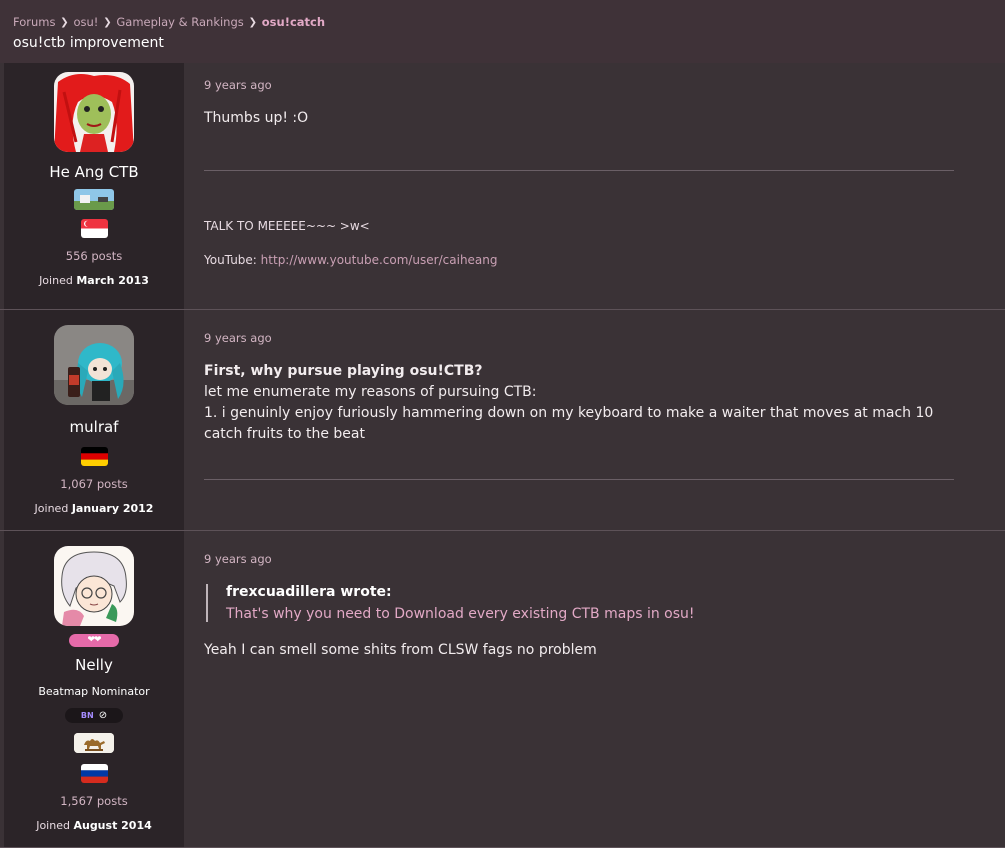 Image resolution: width=1005 pixels, height=848 pixels. What do you see at coordinates (85, 22) in the screenshot?
I see `breadcrumb-osu: osu!` at bounding box center [85, 22].